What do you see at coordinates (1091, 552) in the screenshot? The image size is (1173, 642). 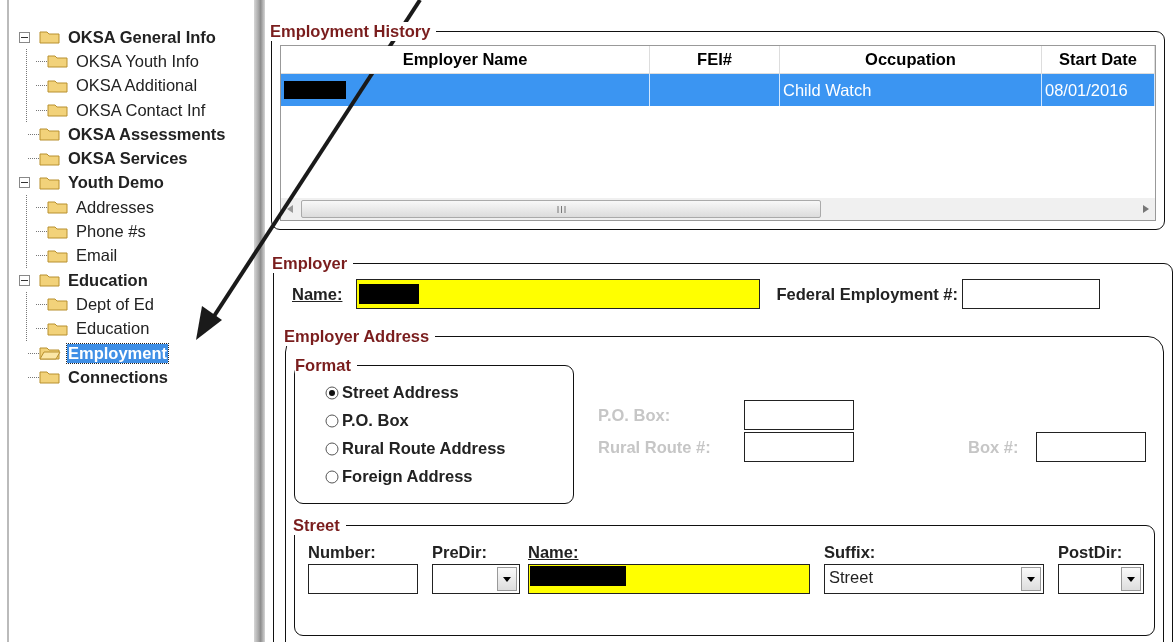 I see `field-label: PostDir:` at bounding box center [1091, 552].